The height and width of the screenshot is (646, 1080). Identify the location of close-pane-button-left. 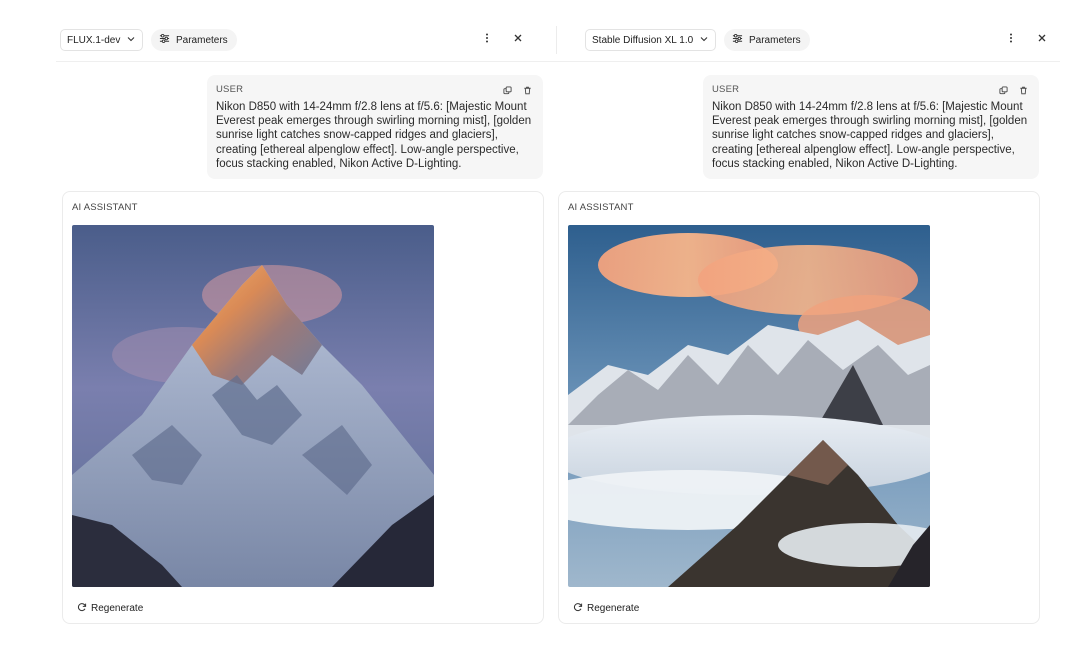
(518, 40).